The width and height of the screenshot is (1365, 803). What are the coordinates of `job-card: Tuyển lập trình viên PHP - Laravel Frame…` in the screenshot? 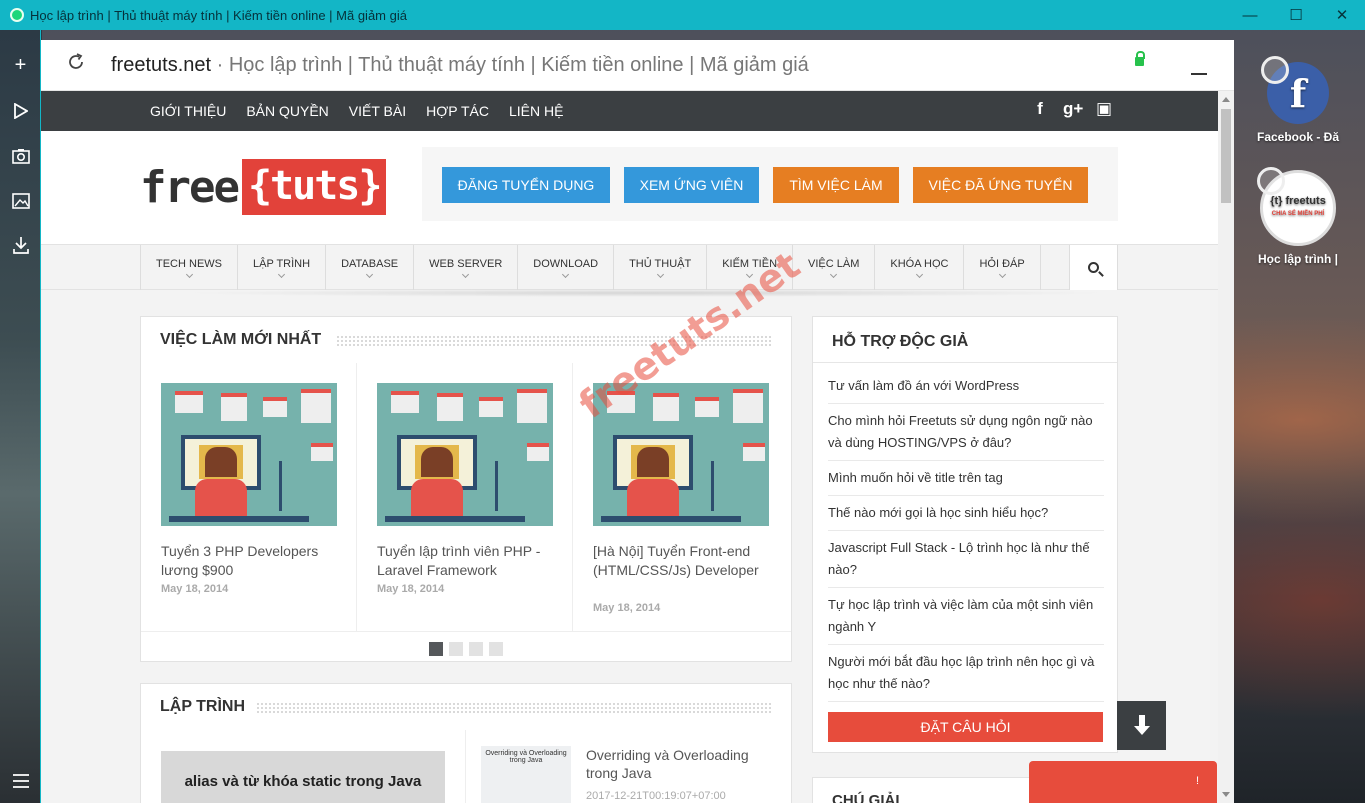 It's located at (465, 497).